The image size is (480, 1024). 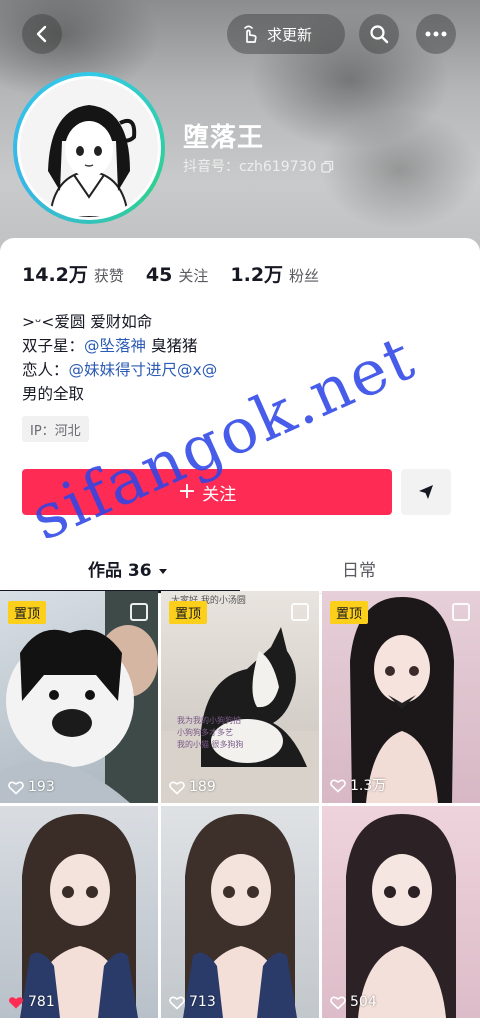 I want to click on like-count-text: 781, so click(x=41, y=1002).